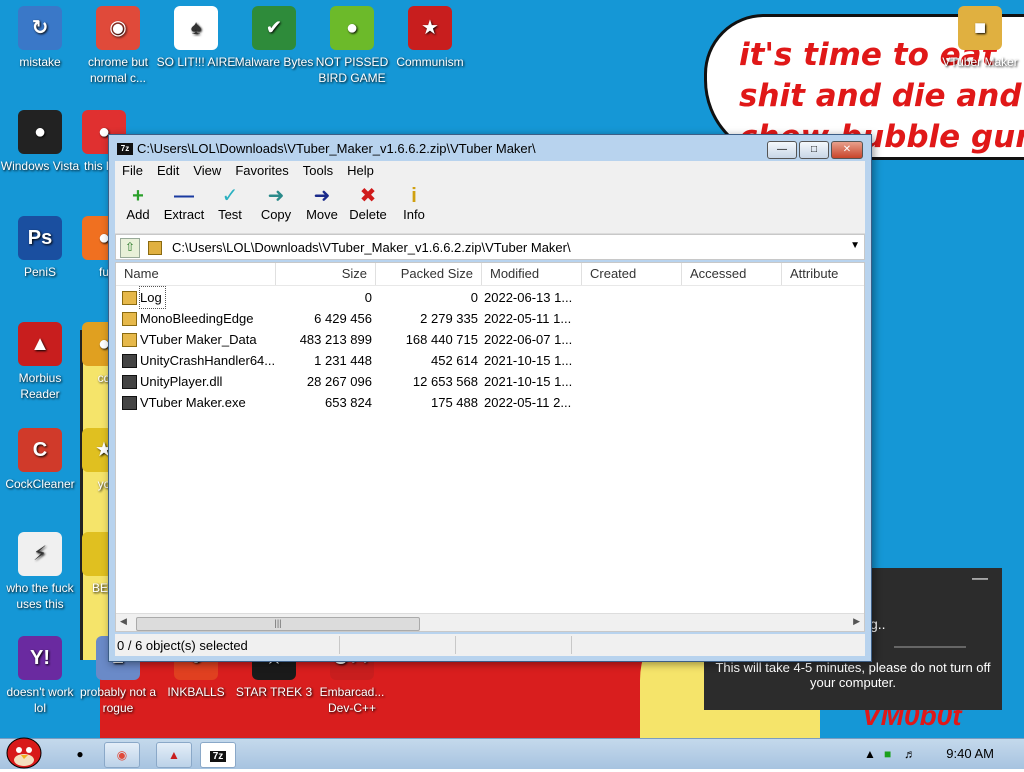 The image size is (1024, 772). Describe the element at coordinates (490, 622) in the screenshot. I see `horizontal-scrollbar: ◀ ||| ▶` at that location.